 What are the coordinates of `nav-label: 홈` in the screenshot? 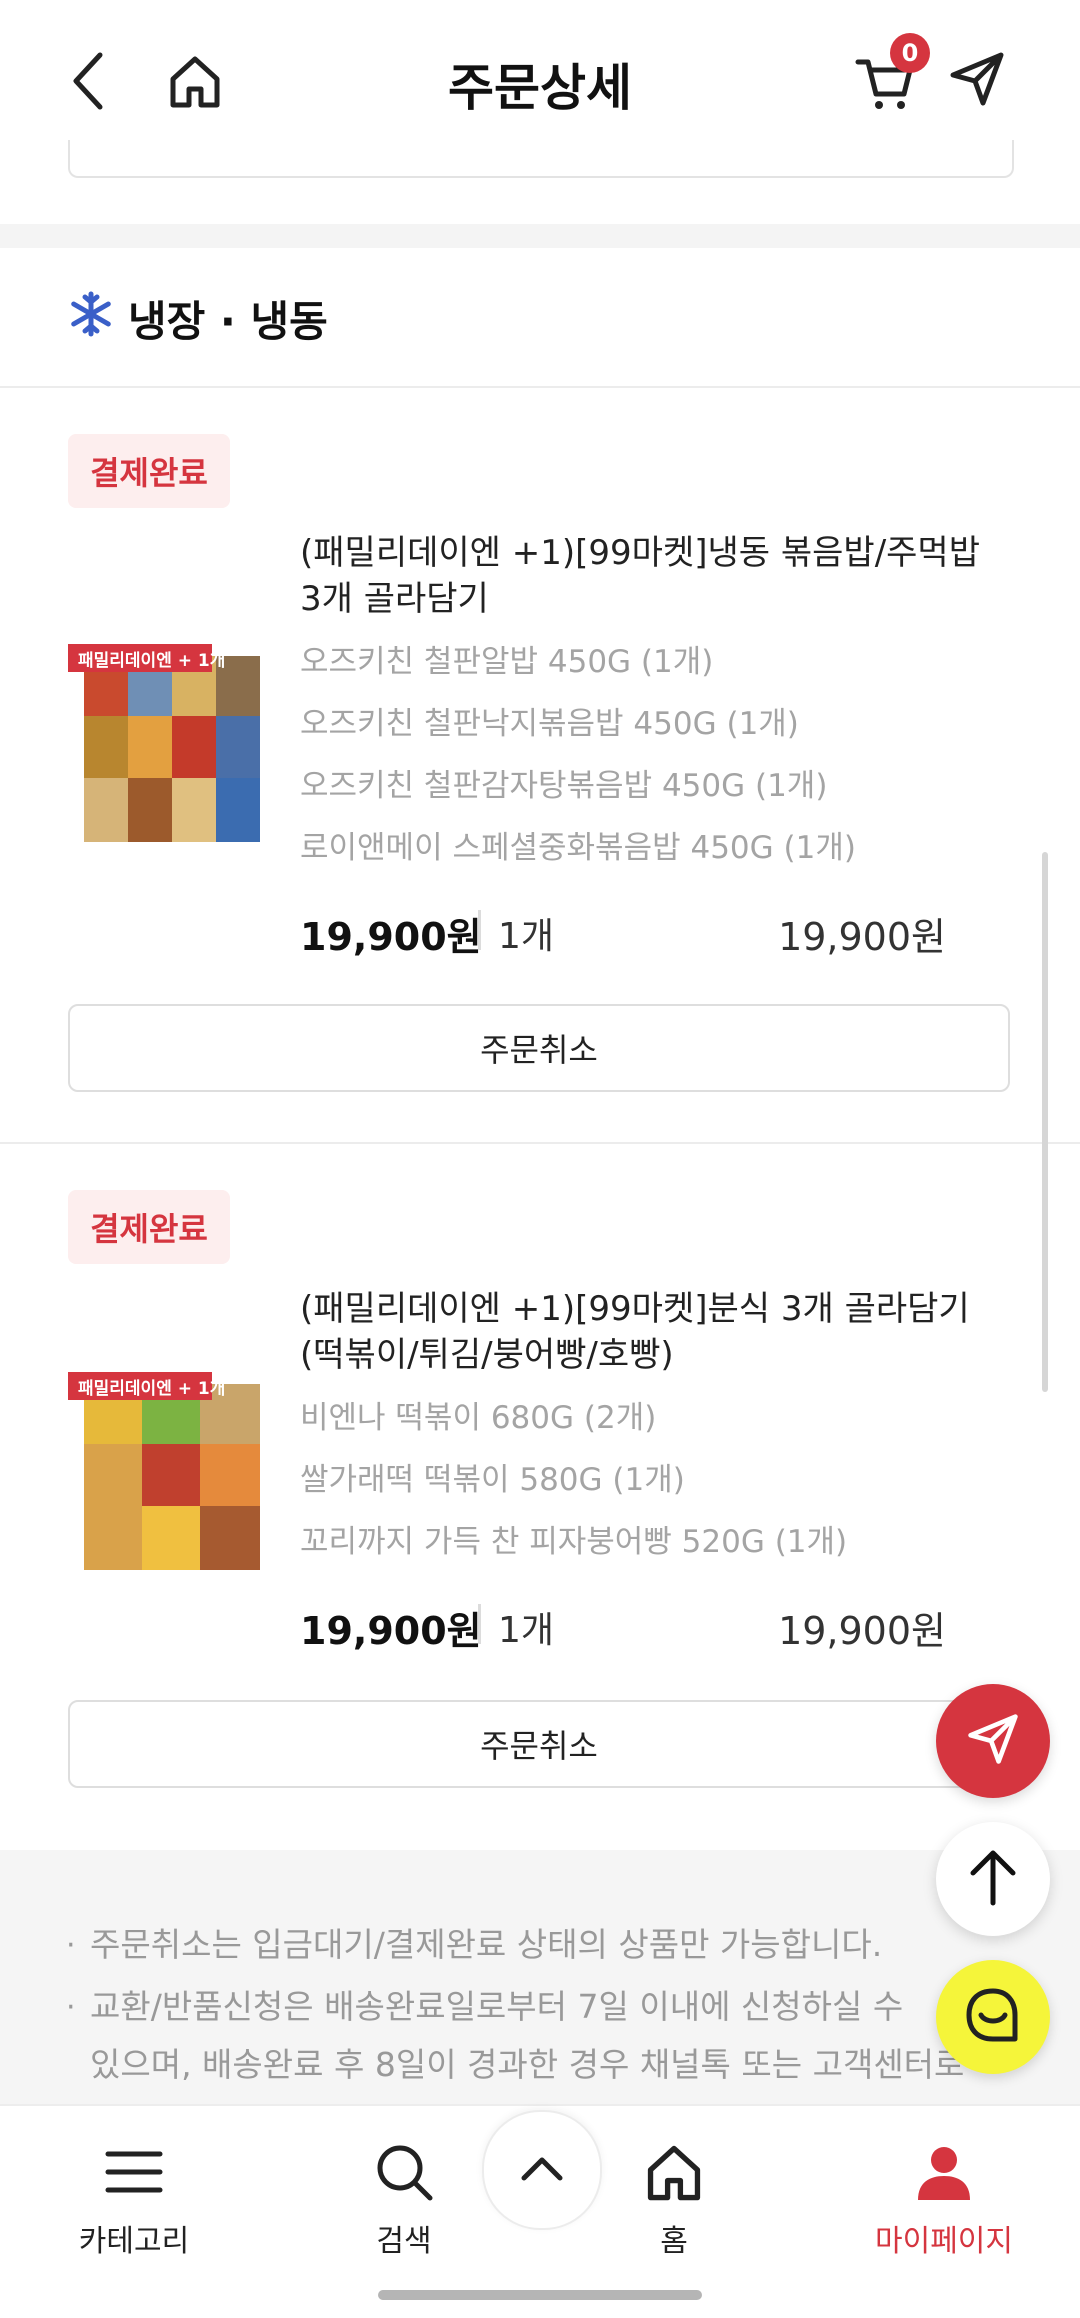 It's located at (674, 2241).